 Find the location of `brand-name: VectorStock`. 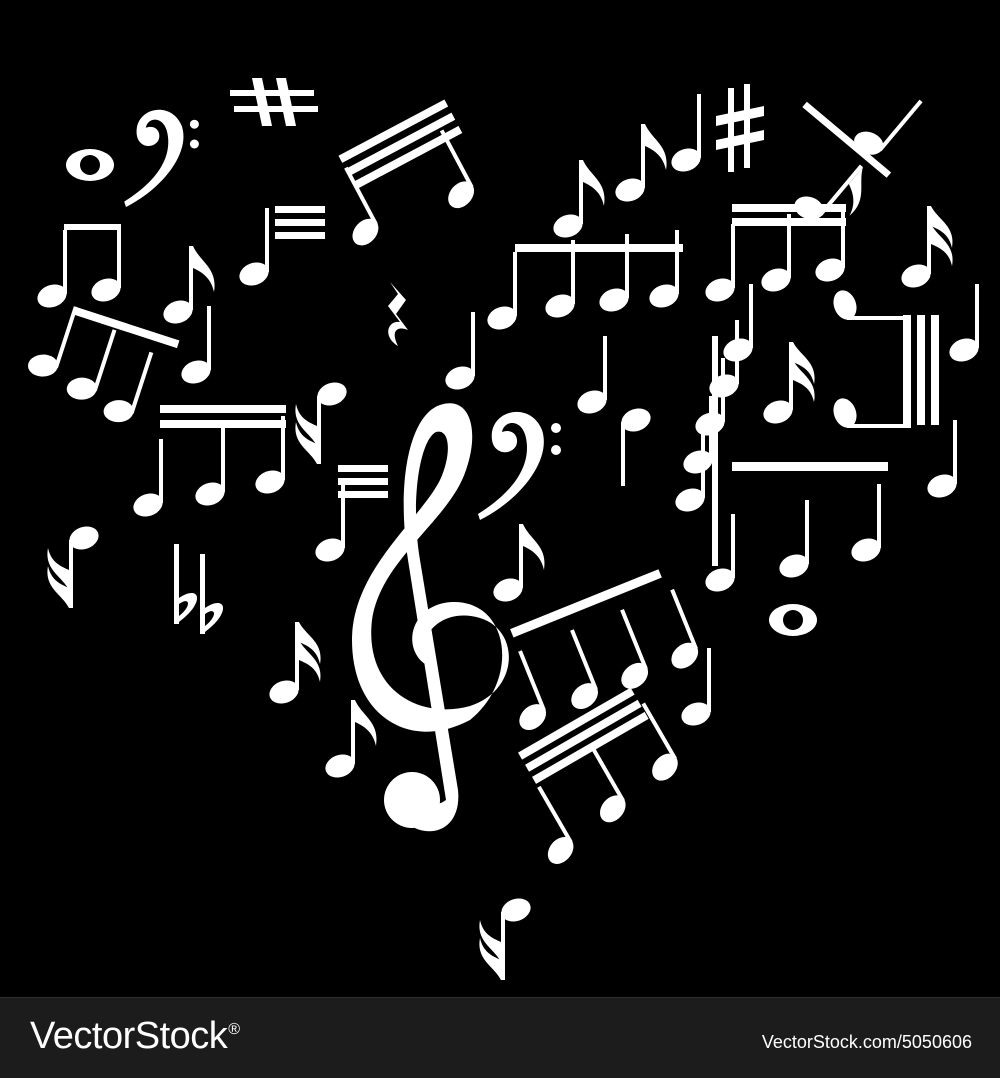

brand-name: VectorStock is located at coordinates (129, 1036).